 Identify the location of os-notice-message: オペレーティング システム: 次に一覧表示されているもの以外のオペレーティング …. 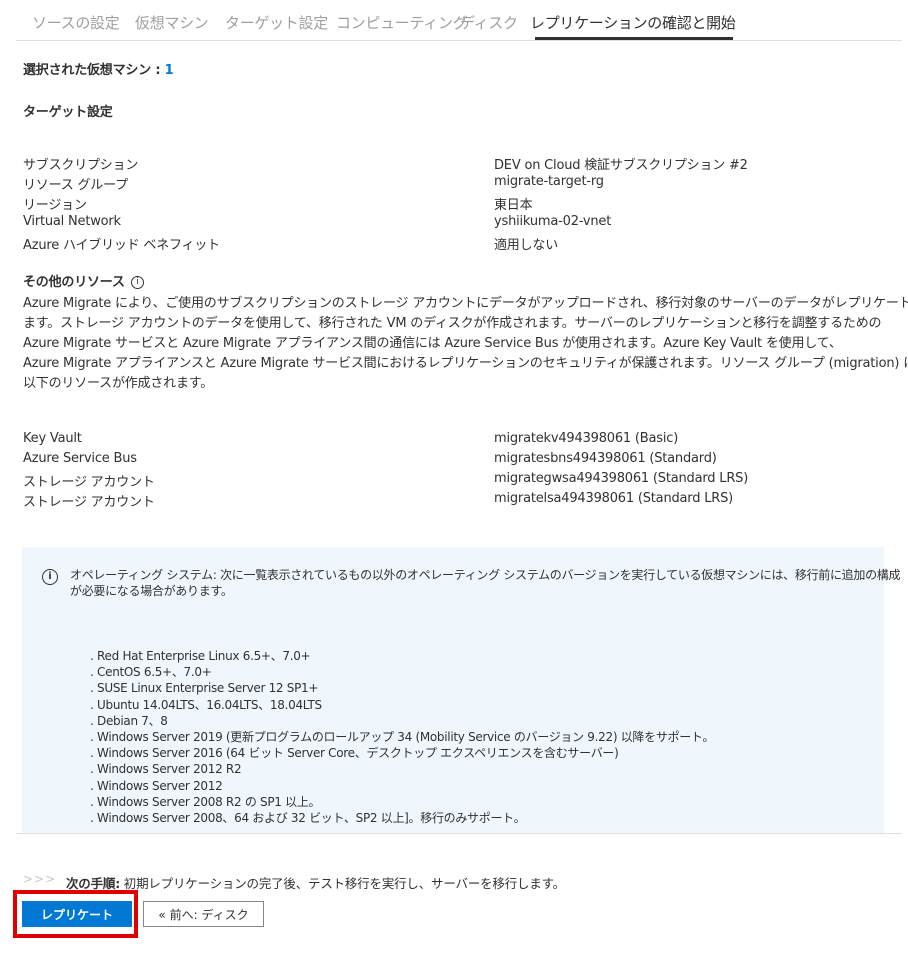
(485, 583).